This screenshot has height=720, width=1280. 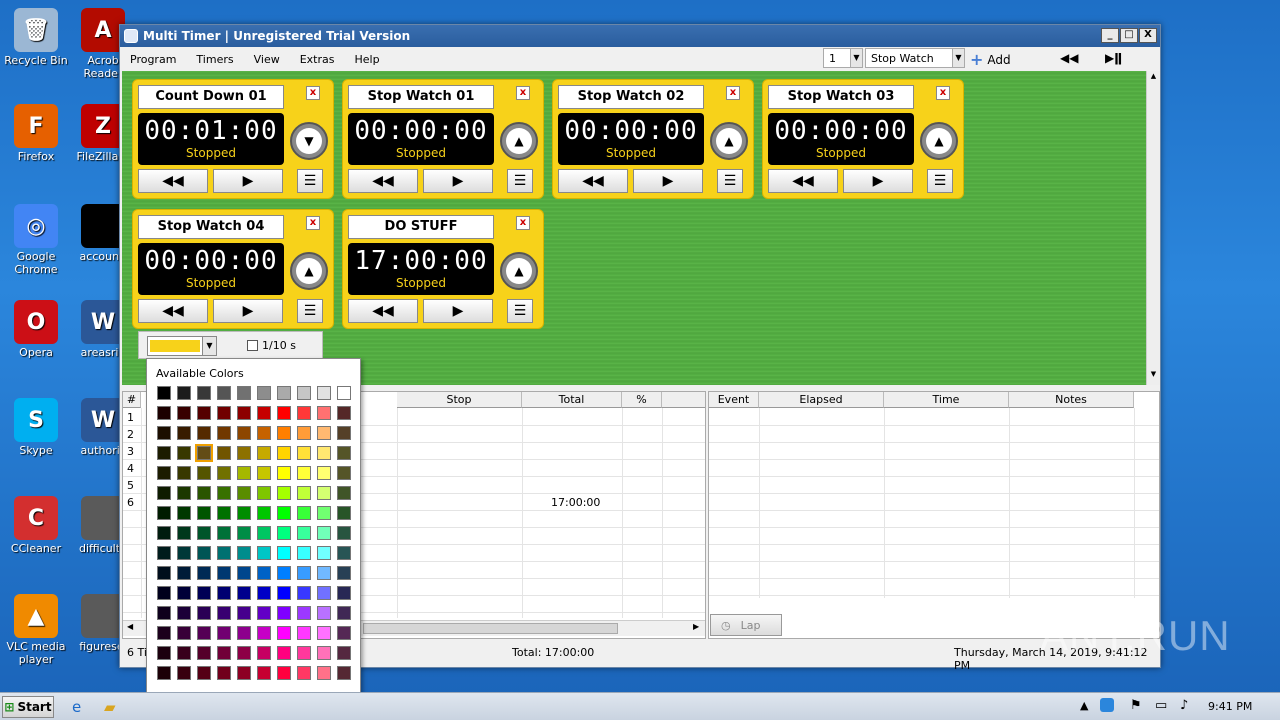 What do you see at coordinates (1107, 705) in the screenshot?
I see `tray-app-icon` at bounding box center [1107, 705].